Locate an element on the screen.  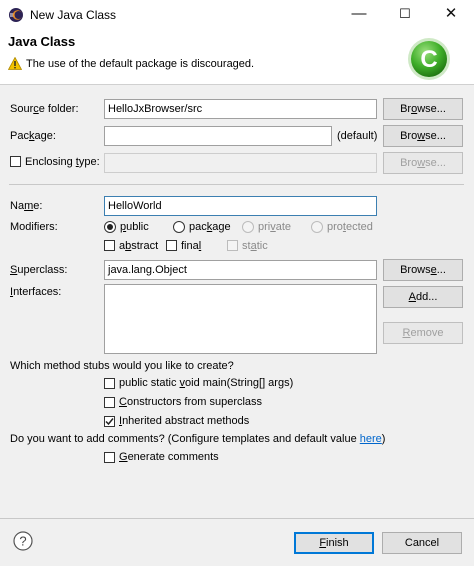
name-label: Name: is located at coordinates (26, 206).